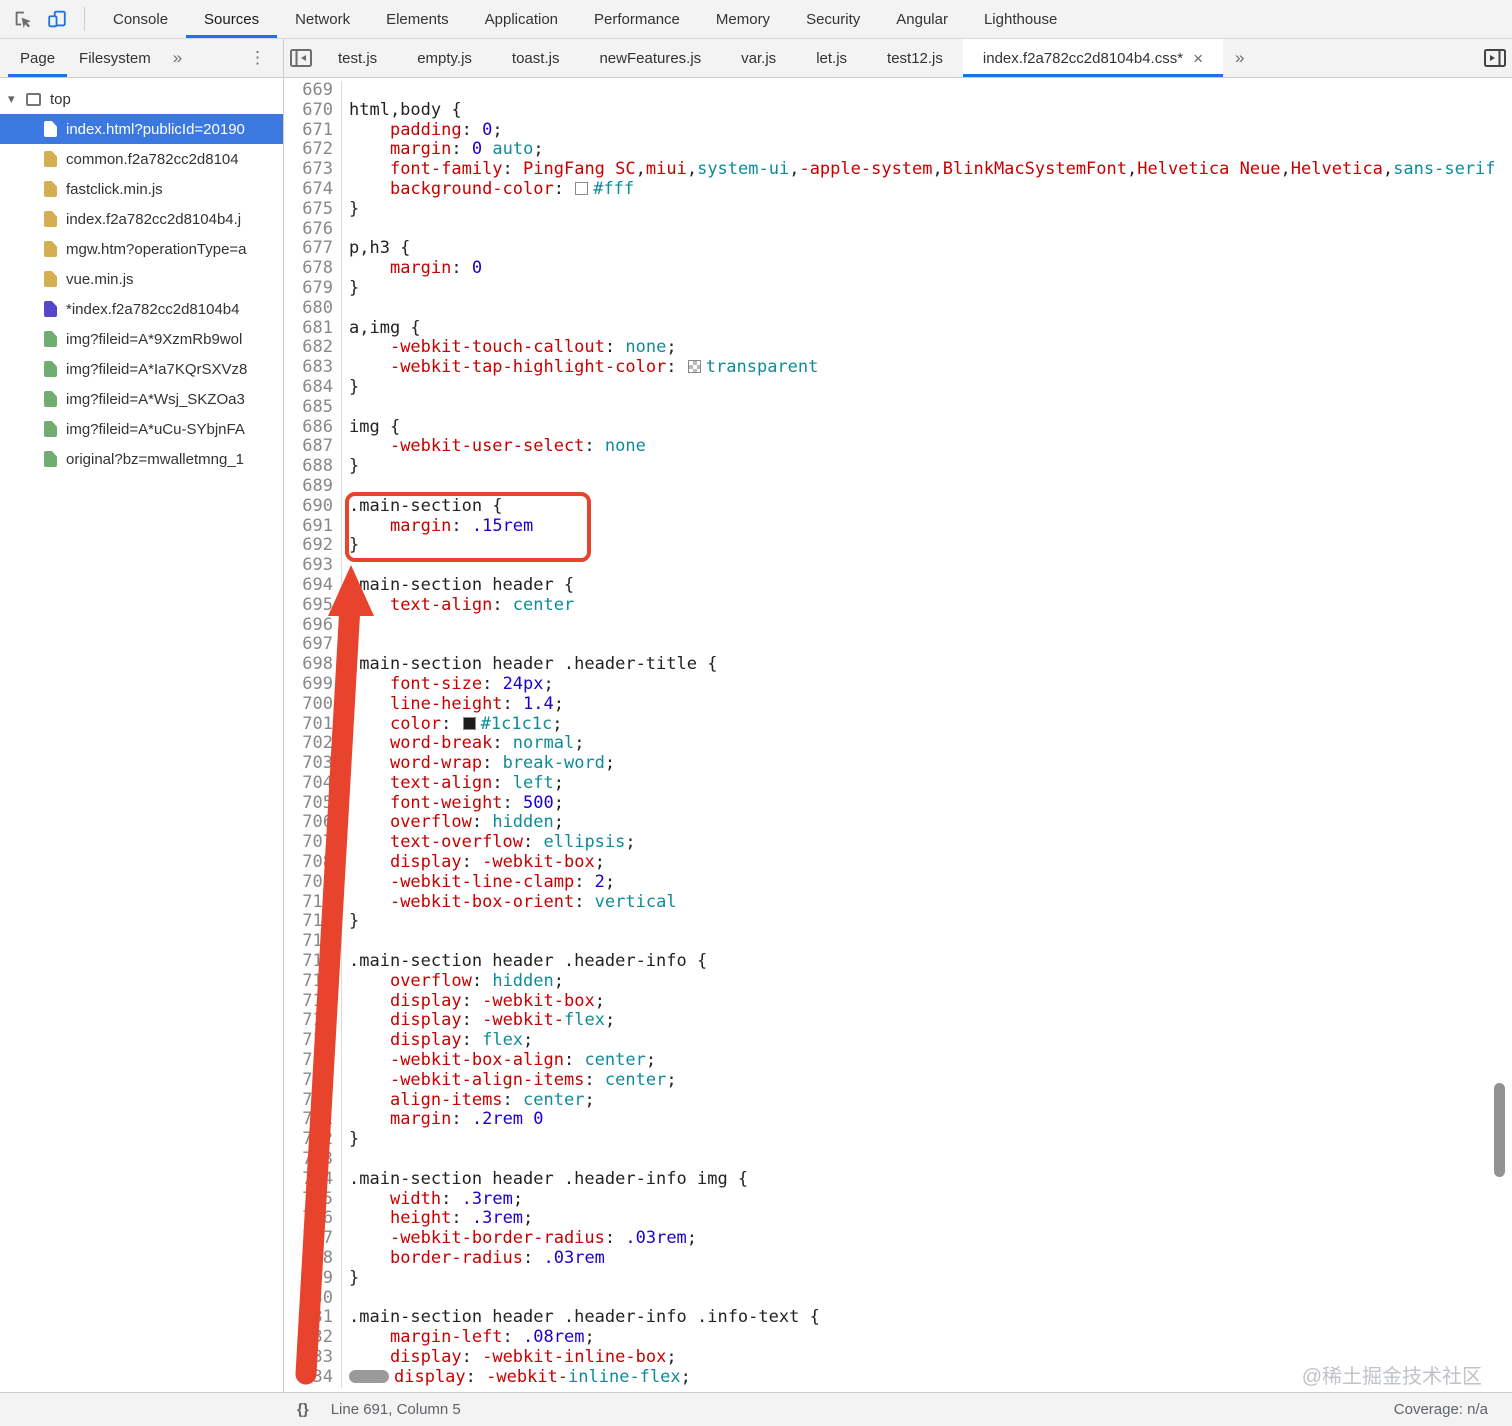 The width and height of the screenshot is (1512, 1426). I want to click on token: ;, so click(671, 1357).